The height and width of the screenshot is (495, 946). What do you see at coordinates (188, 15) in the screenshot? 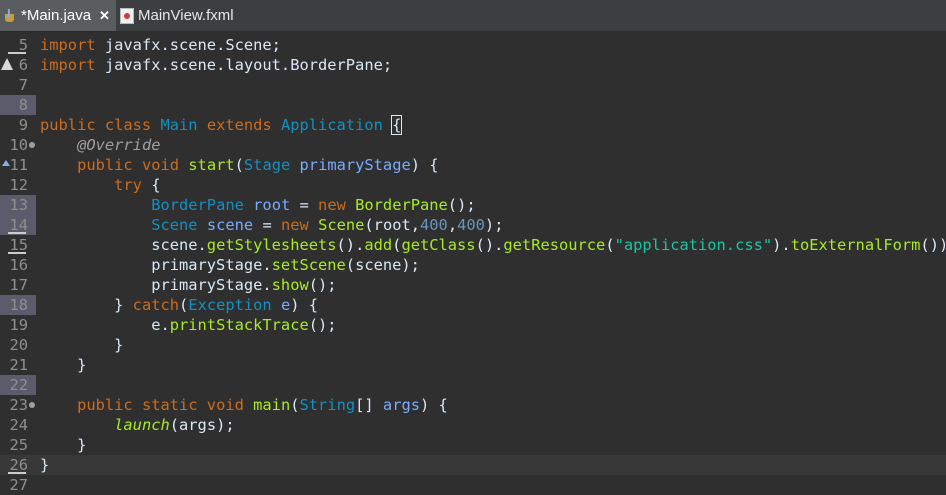
I see `tab-mainview-fxml: MainView.fxml` at bounding box center [188, 15].